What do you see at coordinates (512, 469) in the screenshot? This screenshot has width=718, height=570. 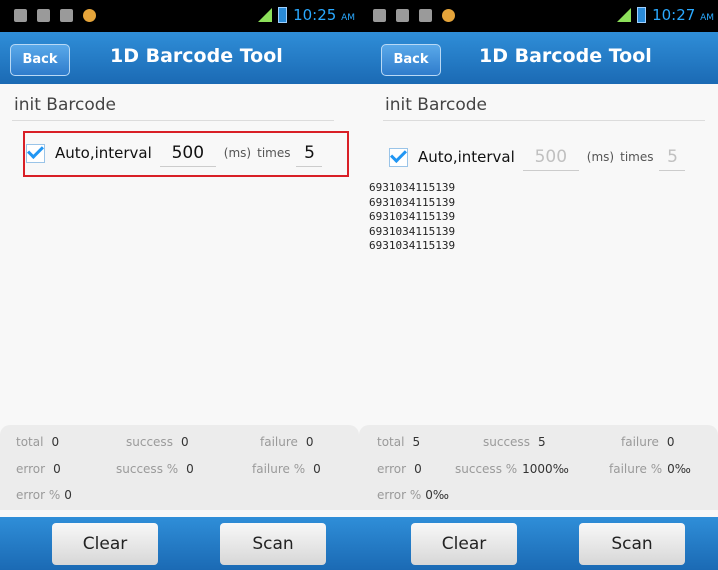 I see `stat-success-percent: success % 1000‰` at bounding box center [512, 469].